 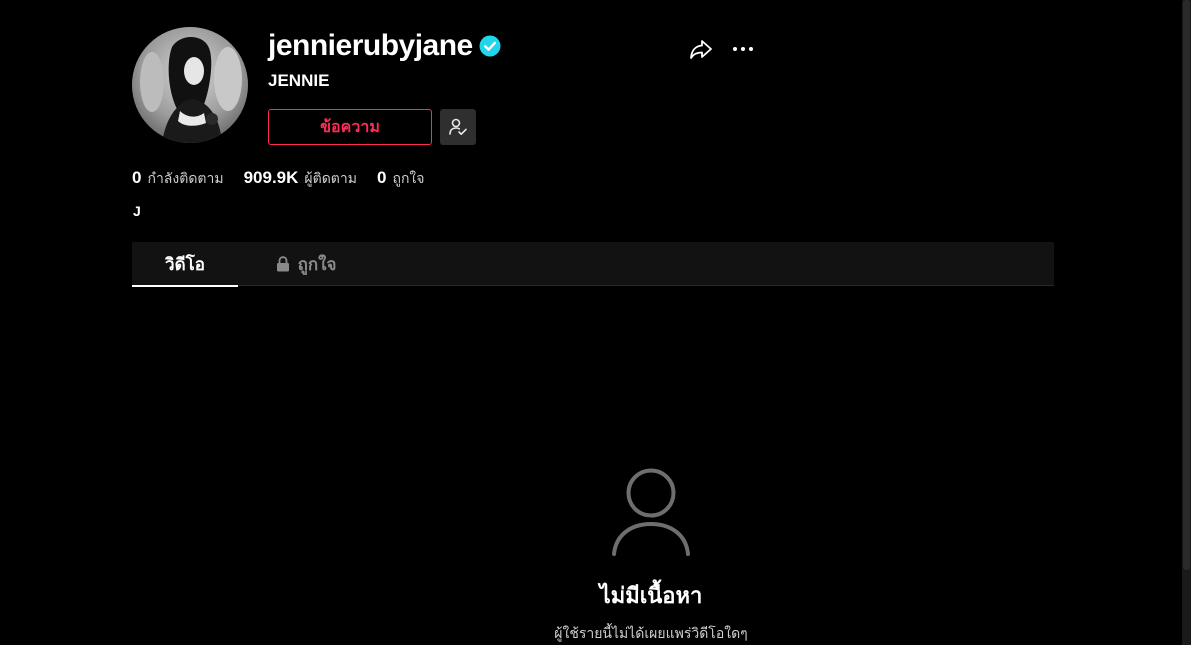 I want to click on stat-likes-count: 0, so click(x=382, y=177).